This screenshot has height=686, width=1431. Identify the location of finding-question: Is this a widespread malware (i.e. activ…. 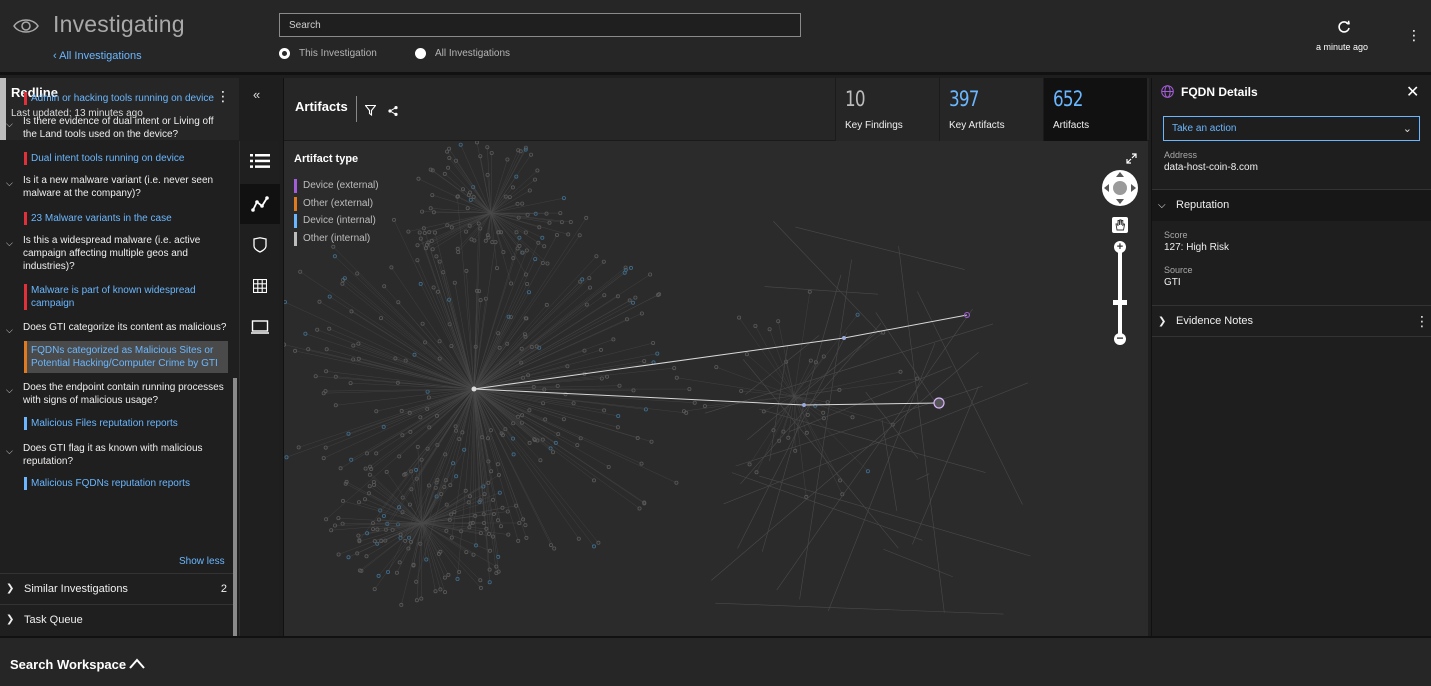
(125, 253).